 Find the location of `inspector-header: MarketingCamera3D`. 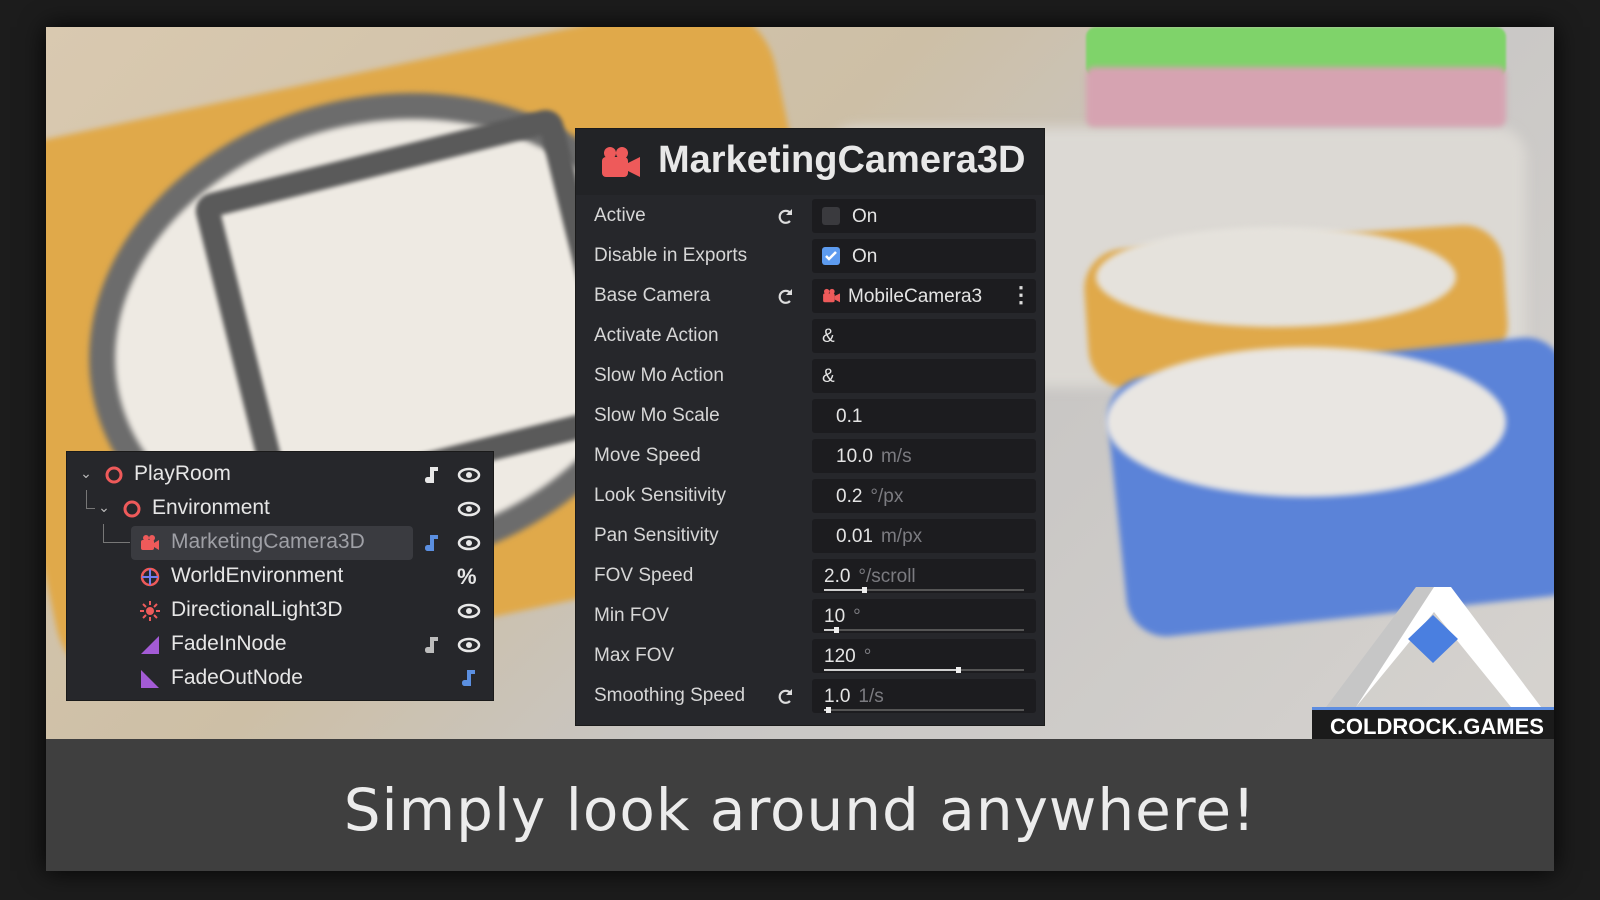

inspector-header: MarketingCamera3D is located at coordinates (810, 162).